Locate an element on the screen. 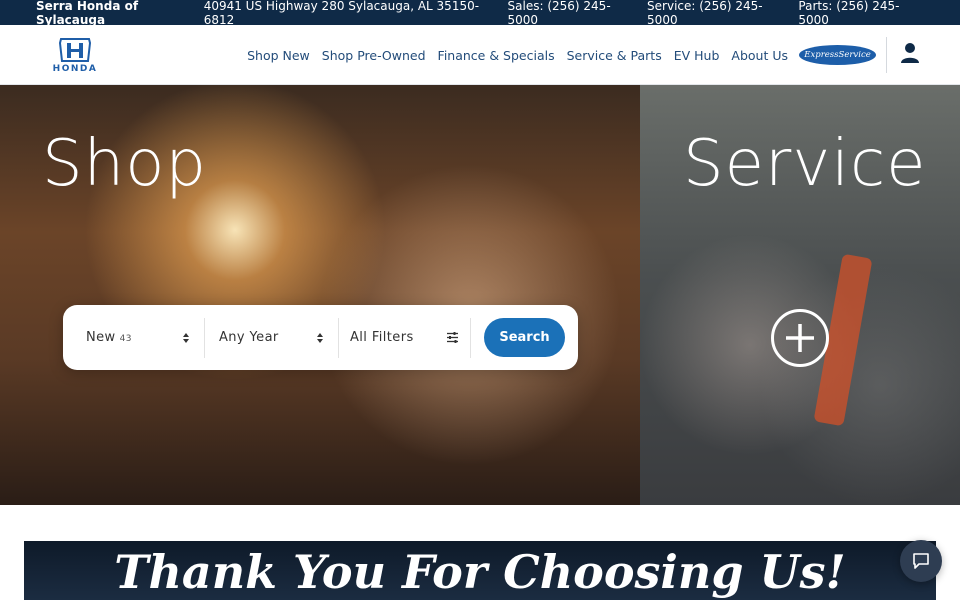 Image resolution: width=960 pixels, height=600 pixels. honda-wordmark: HONDA is located at coordinates (75, 69).